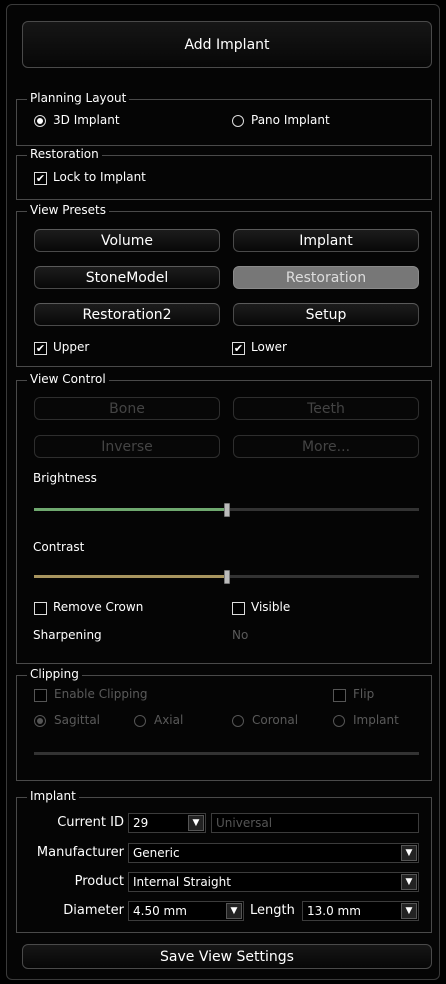  What do you see at coordinates (59, 547) in the screenshot?
I see `contrast-label: Contrast` at bounding box center [59, 547].